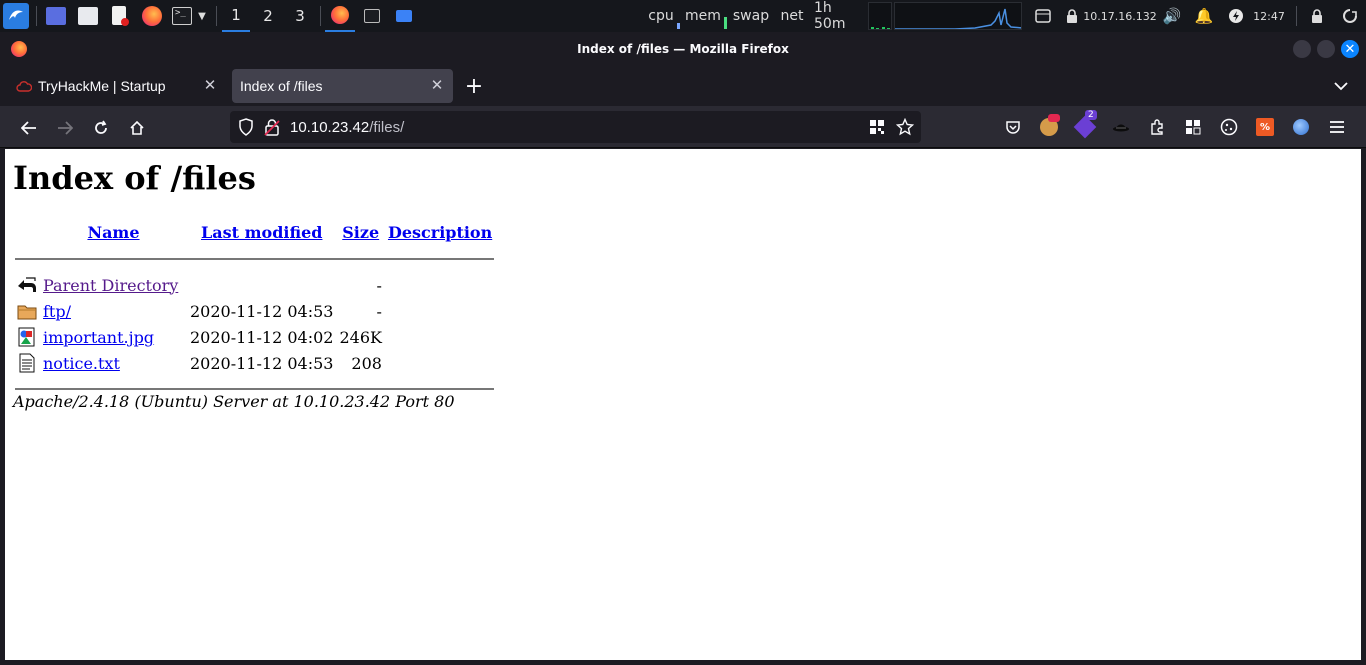 This screenshot has width=1366, height=665. Describe the element at coordinates (1341, 86) in the screenshot. I see `list-all-tabs-button` at that location.